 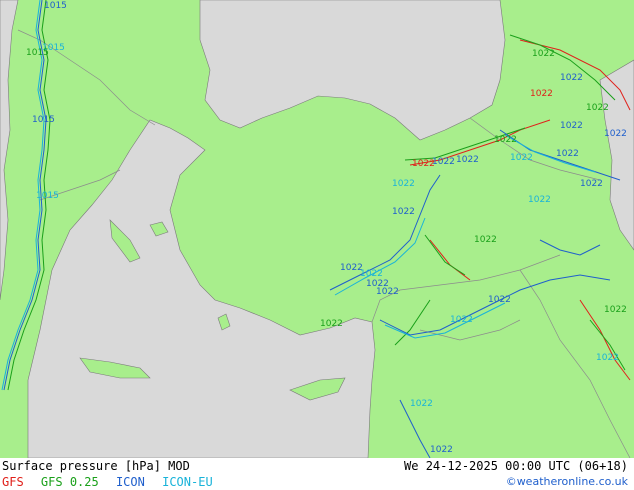 What do you see at coordinates (187, 482) in the screenshot?
I see `legend-icon-eu: ICON-EU` at bounding box center [187, 482].